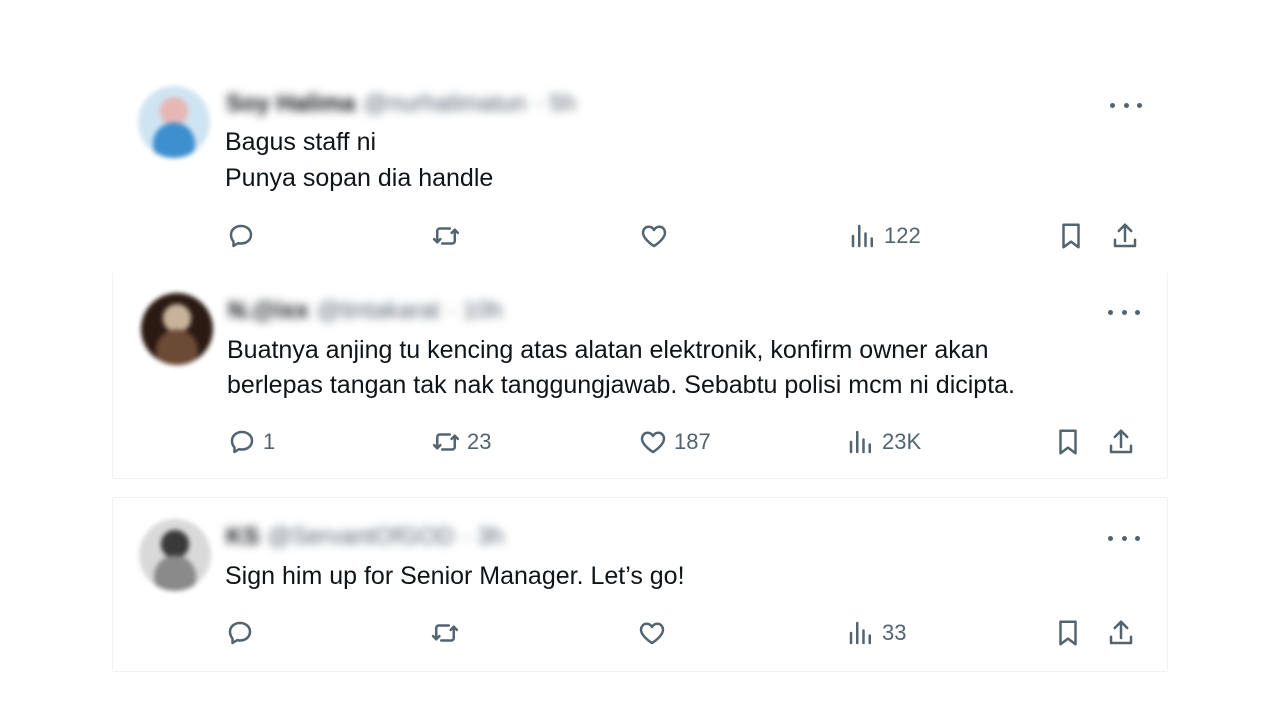 The image size is (1280, 720). I want to click on author-handle: @nurhalimatun, so click(444, 104).